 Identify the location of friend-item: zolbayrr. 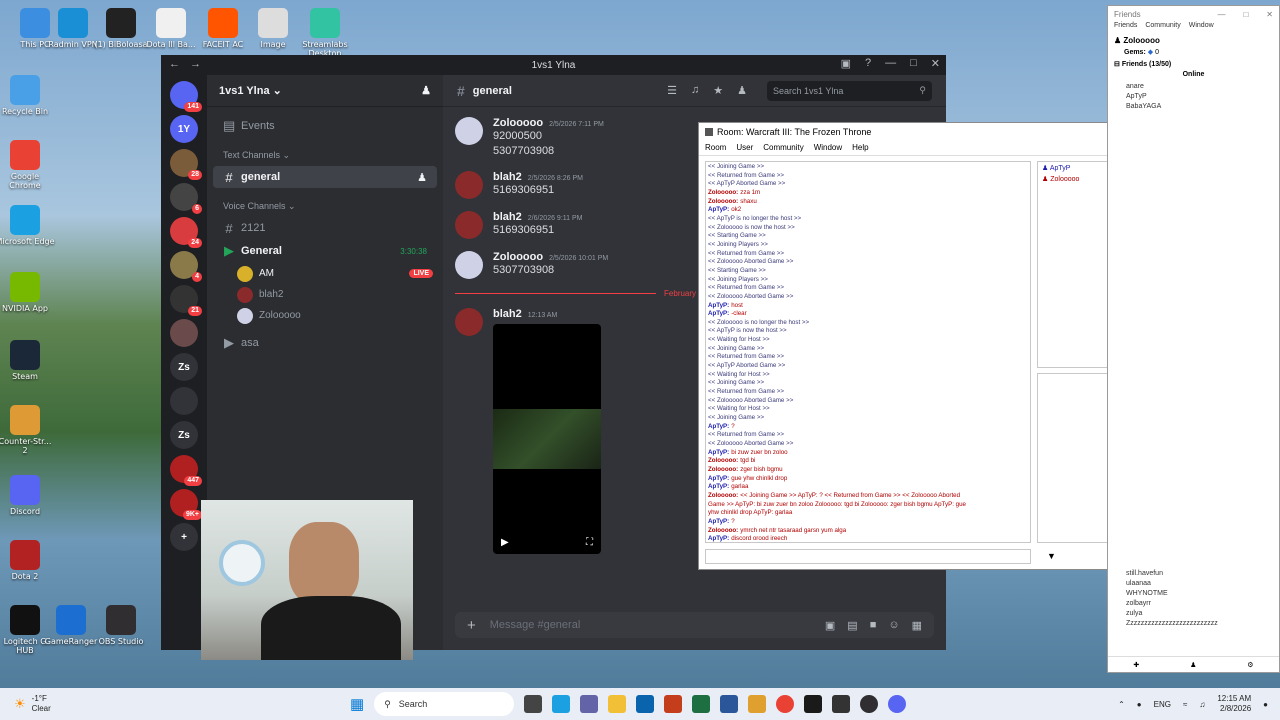
(1193, 604).